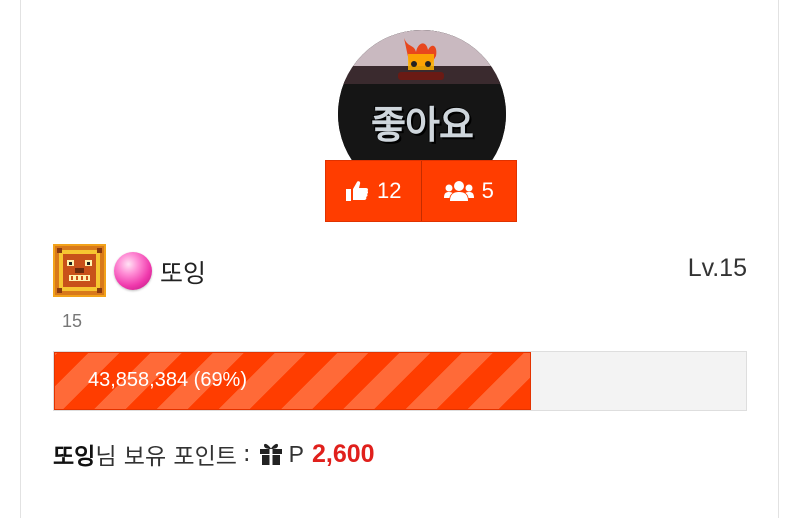 This screenshot has width=800, height=518. I want to click on points-user-name: 또잉, so click(74, 457).